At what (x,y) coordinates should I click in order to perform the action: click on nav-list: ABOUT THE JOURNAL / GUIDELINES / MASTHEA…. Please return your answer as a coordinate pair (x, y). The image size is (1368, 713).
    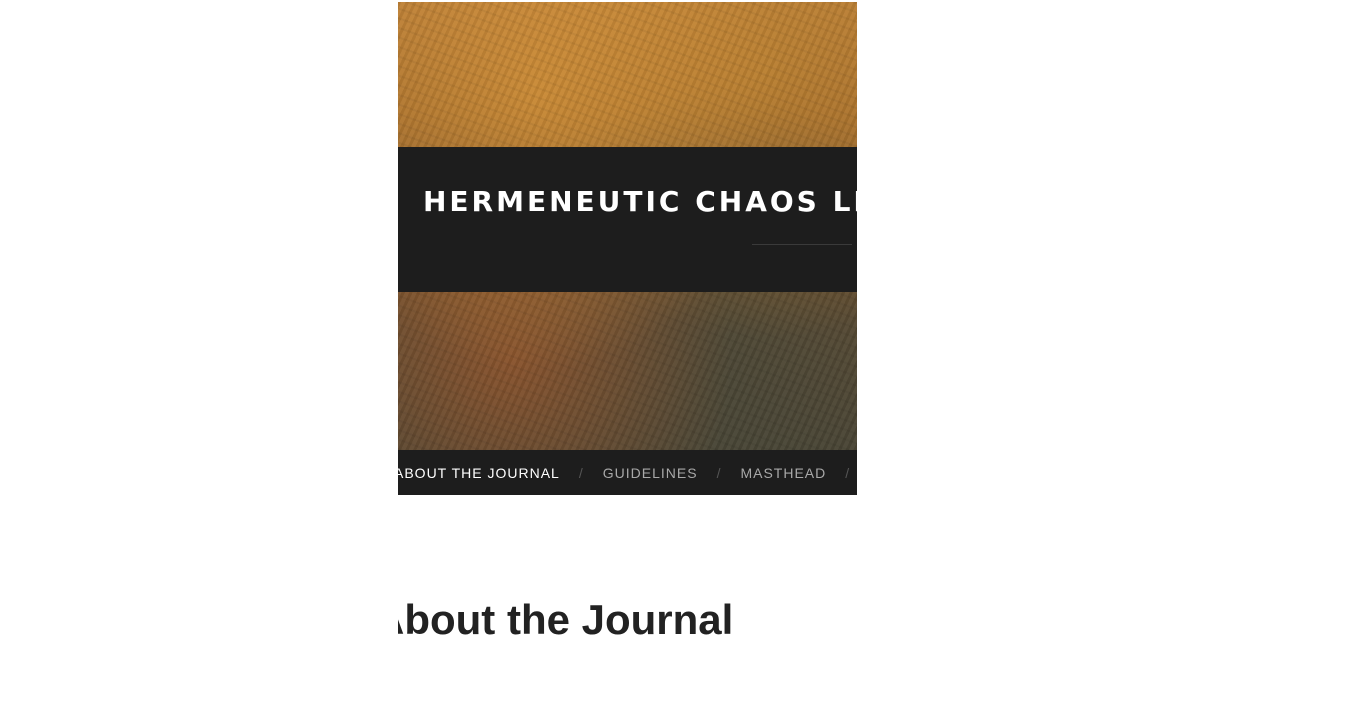
    Looking at the image, I should click on (627, 472).